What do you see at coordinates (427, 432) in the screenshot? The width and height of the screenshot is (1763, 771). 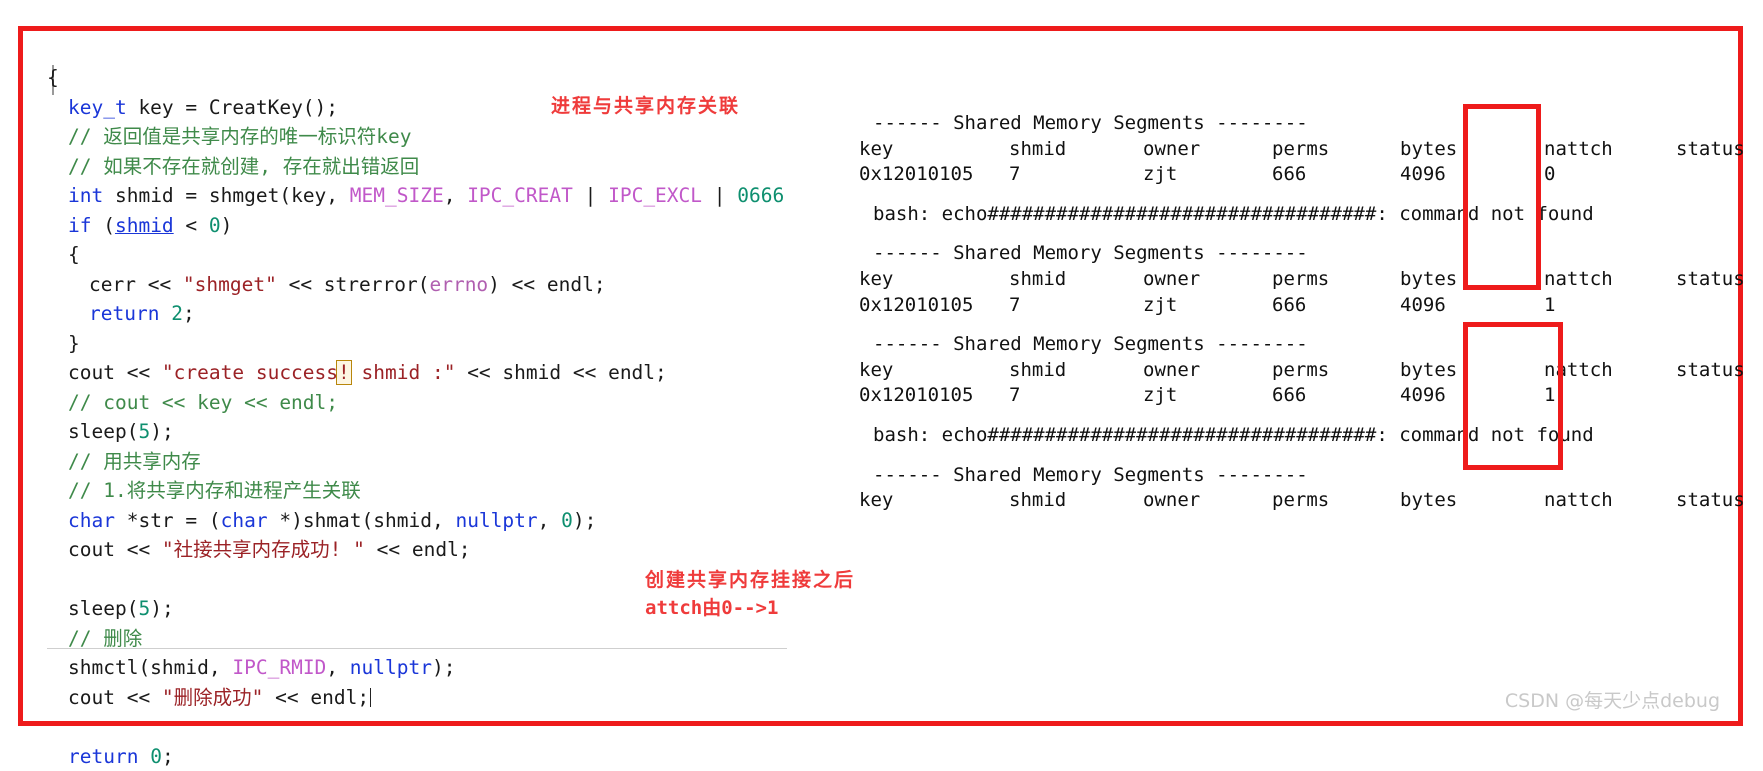 I see `code-line: sleep(5);` at bounding box center [427, 432].